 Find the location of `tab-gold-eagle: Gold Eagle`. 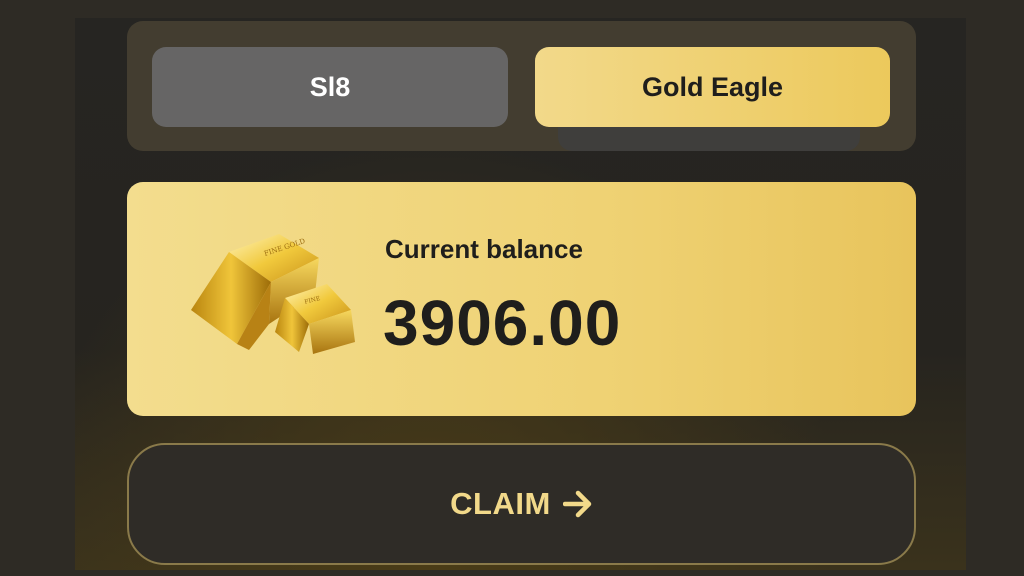

tab-gold-eagle: Gold Eagle is located at coordinates (712, 87).